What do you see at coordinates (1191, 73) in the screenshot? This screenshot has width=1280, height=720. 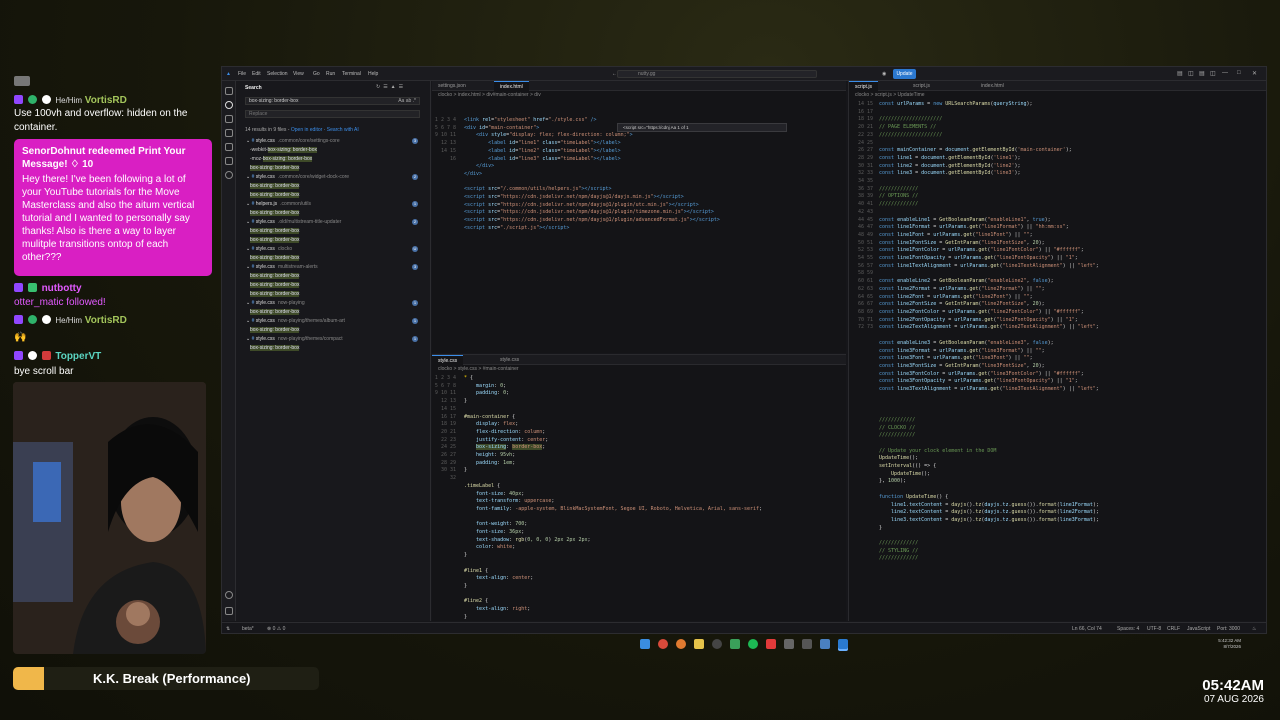 I see `sidebar-toggle-icon: ◫` at bounding box center [1191, 73].